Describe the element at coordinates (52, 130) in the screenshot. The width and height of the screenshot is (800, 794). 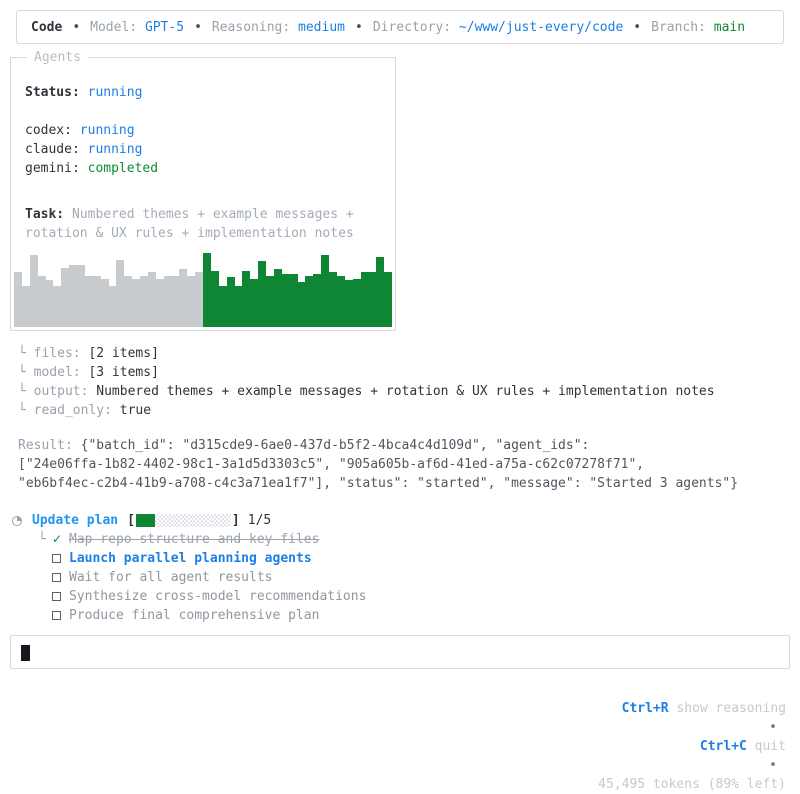
I see `agent-name: codex:` at that location.